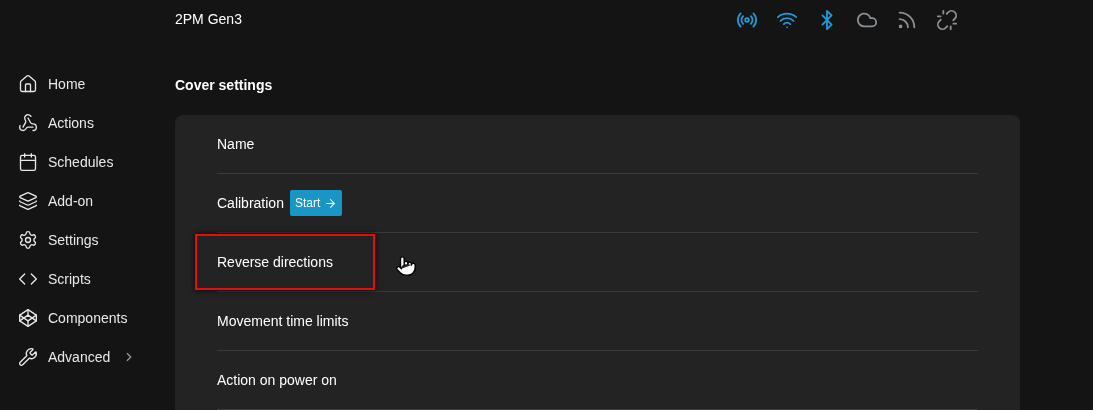 The image size is (1093, 410). I want to click on settings-row: Reverse directions, so click(285, 262).